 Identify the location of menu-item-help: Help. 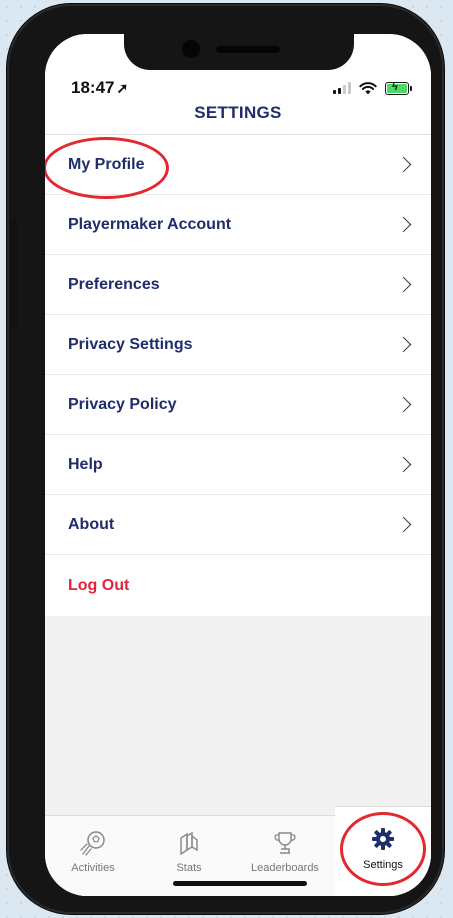
(238, 465).